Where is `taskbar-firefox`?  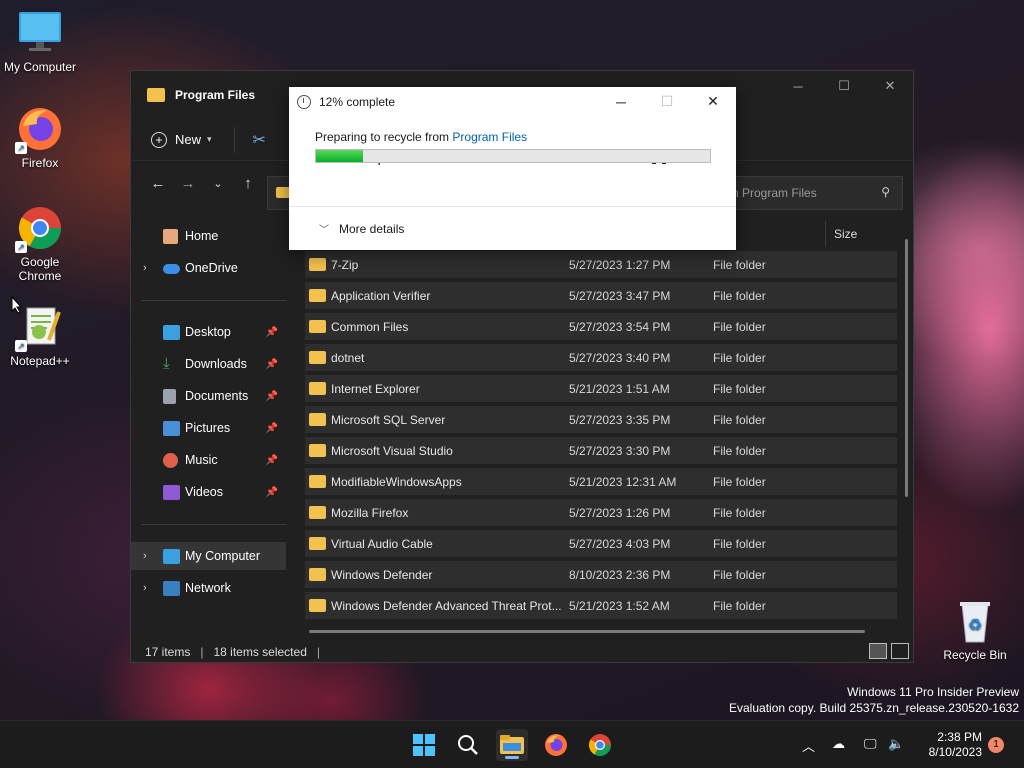
taskbar-firefox is located at coordinates (556, 745).